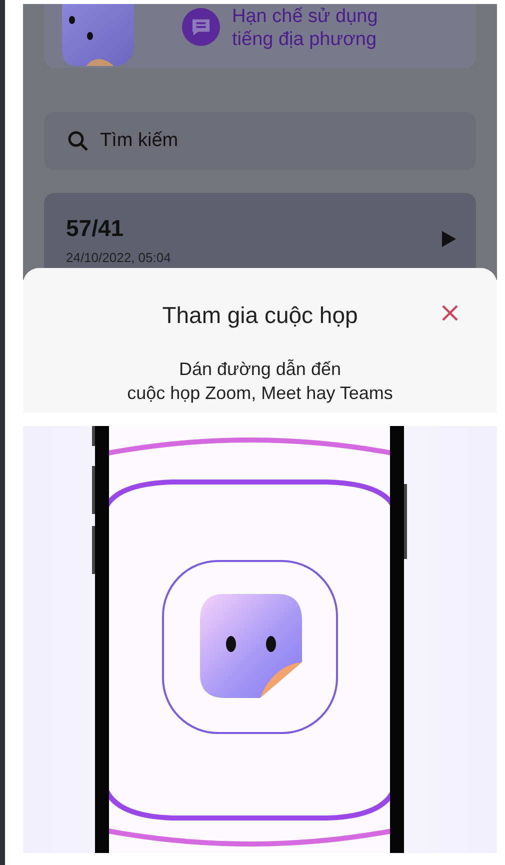  What do you see at coordinates (201, 27) in the screenshot?
I see `chat-icon` at bounding box center [201, 27].